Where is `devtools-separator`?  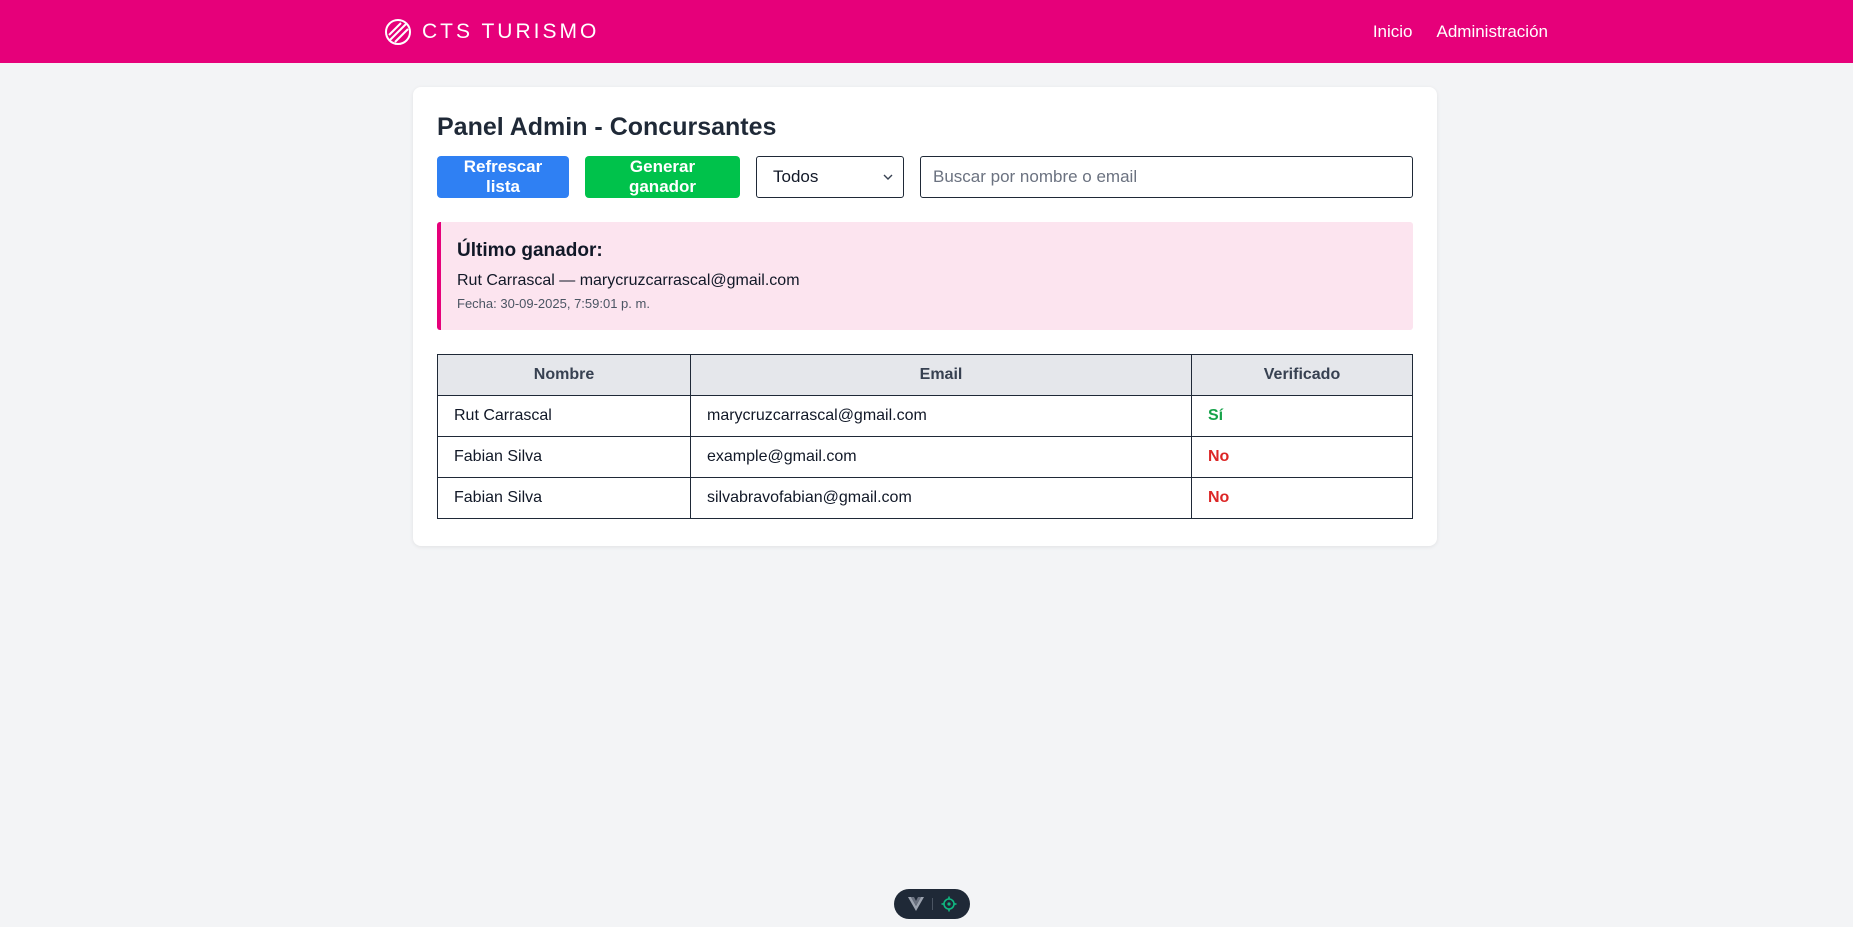
devtools-separator is located at coordinates (932, 904).